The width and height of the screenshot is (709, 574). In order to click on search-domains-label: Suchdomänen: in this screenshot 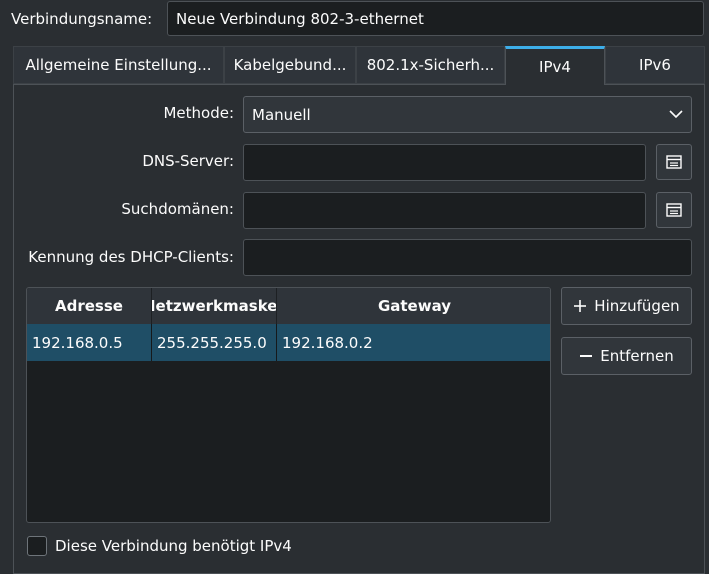, I will do `click(177, 209)`.